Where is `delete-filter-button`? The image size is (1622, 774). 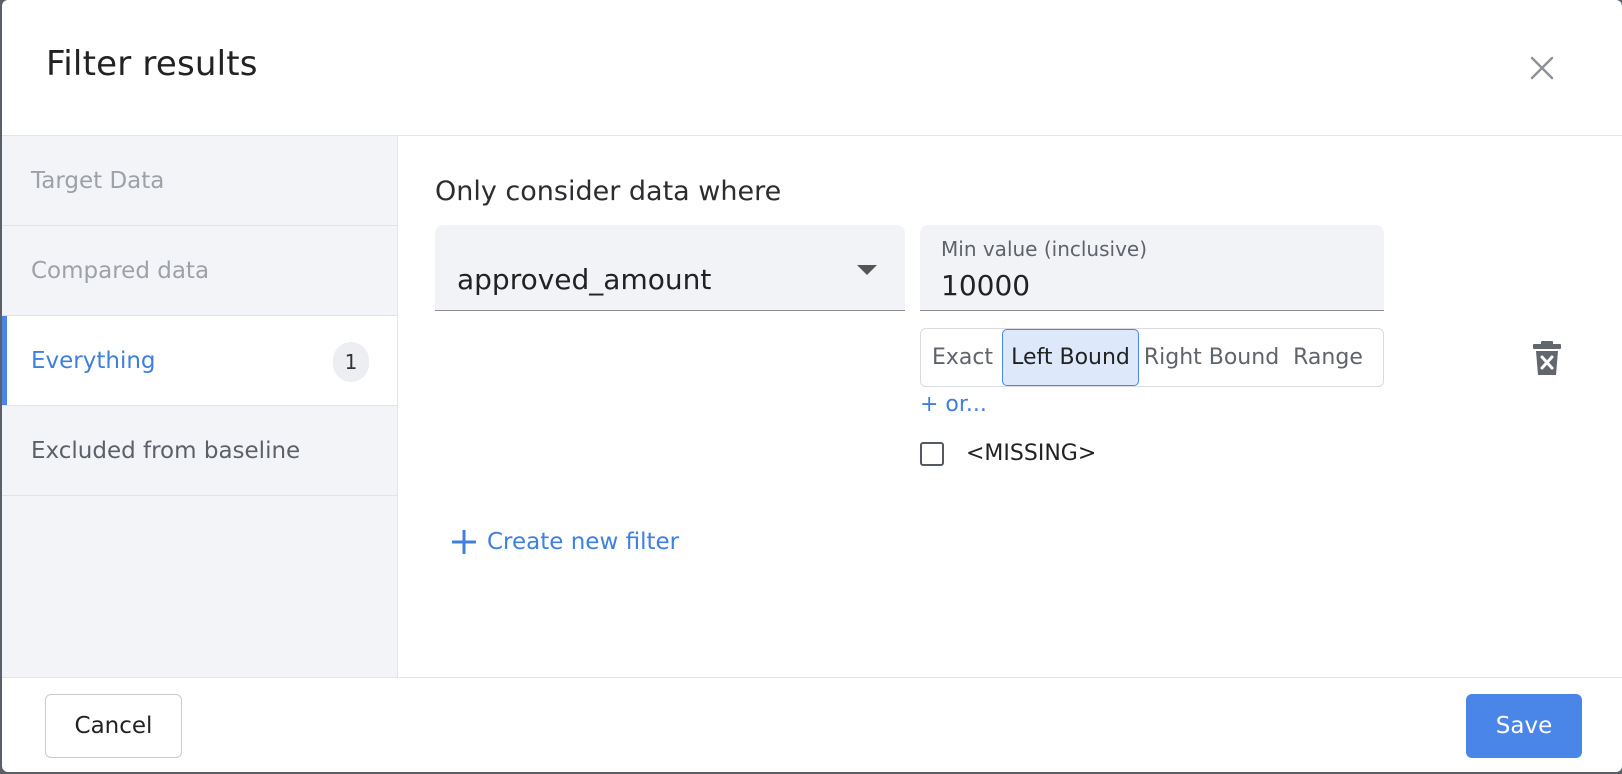 delete-filter-button is located at coordinates (1547, 358).